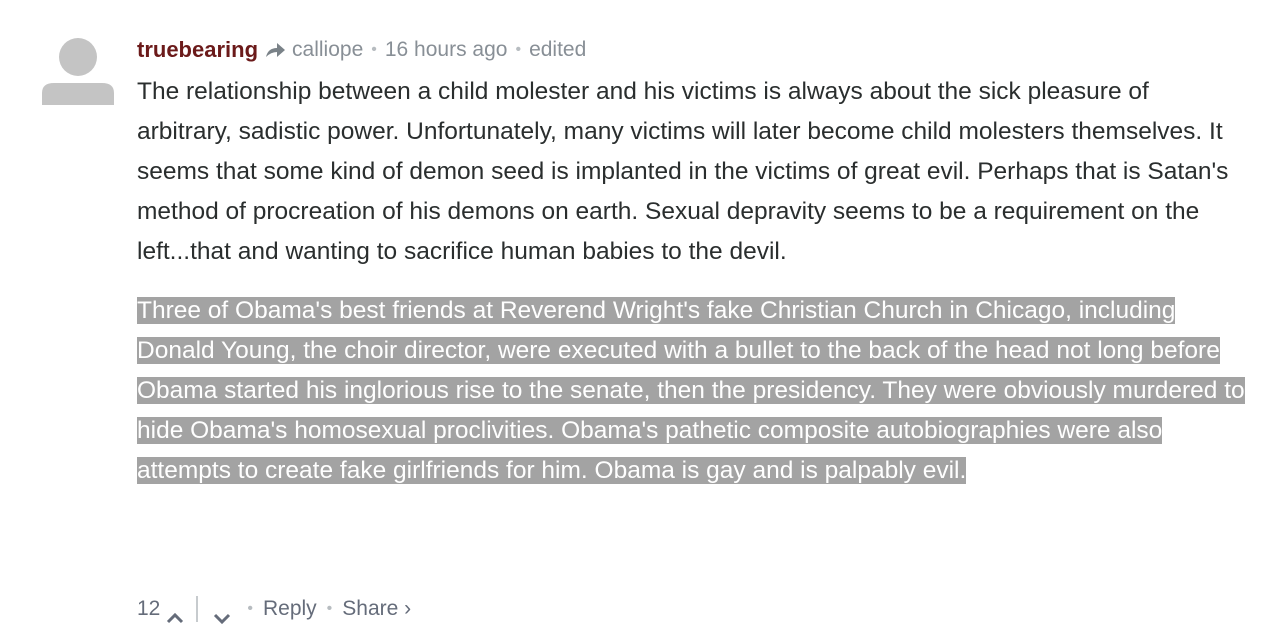 This screenshot has width=1280, height=640. What do you see at coordinates (290, 609) in the screenshot?
I see `reply-button: Reply` at bounding box center [290, 609].